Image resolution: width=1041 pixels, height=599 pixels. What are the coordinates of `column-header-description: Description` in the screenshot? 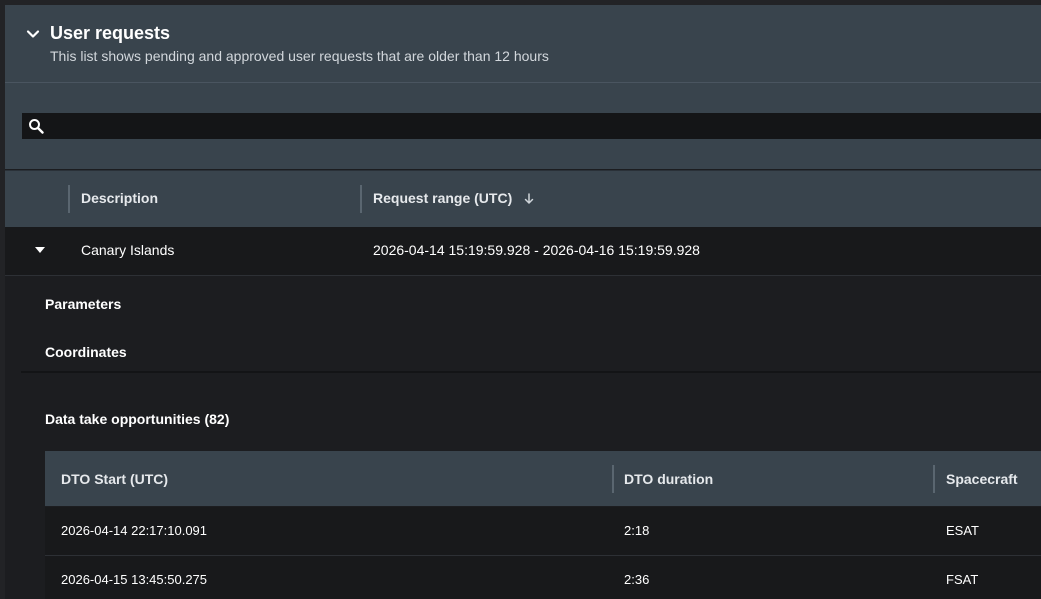 It's located at (119, 198).